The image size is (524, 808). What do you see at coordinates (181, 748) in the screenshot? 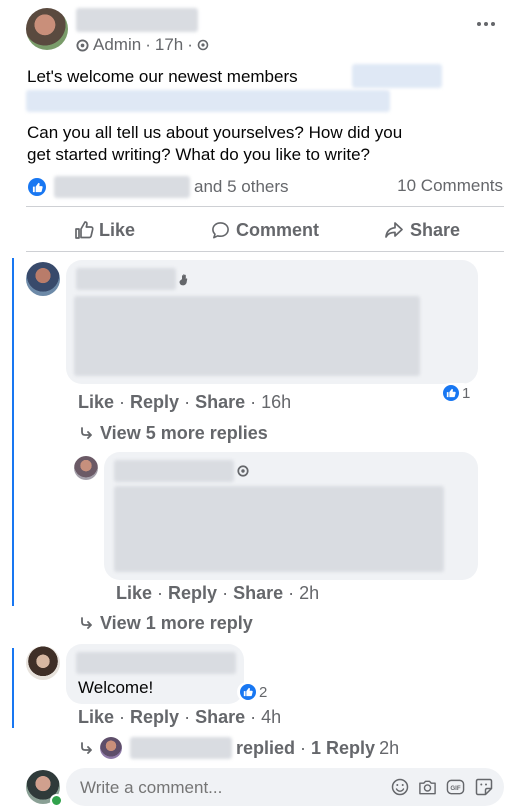
I see `replier-name` at bounding box center [181, 748].